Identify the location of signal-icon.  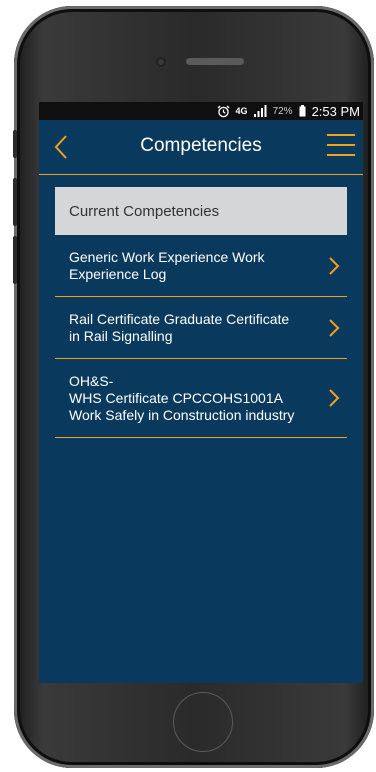
(260, 111).